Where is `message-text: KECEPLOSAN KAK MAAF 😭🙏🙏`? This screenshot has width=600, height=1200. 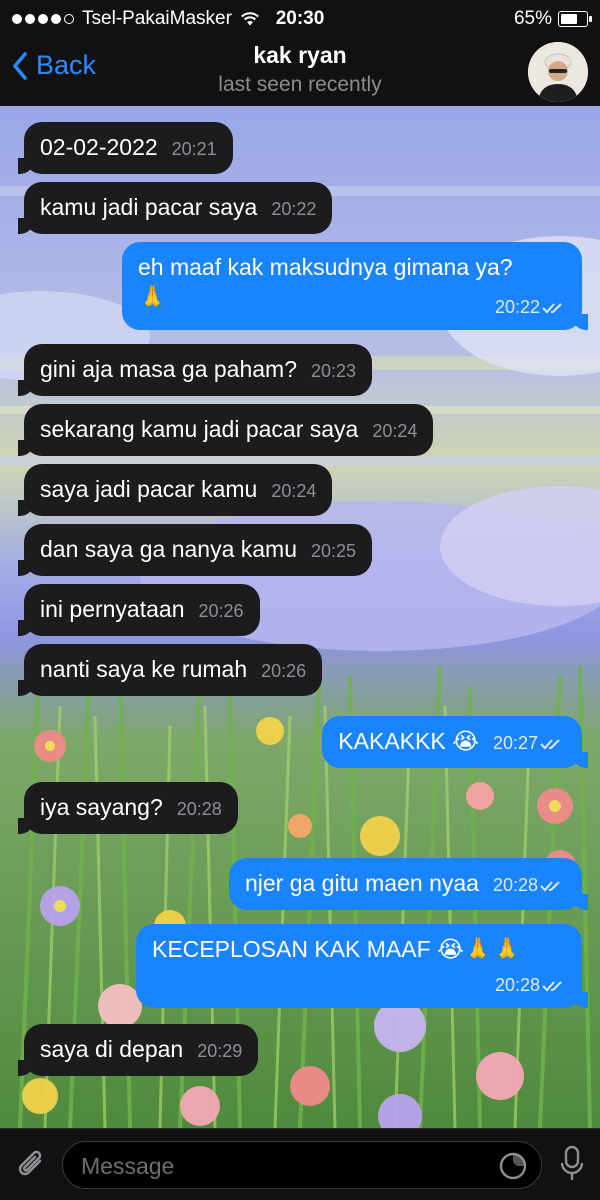
message-text: KECEPLOSAN KAK MAAF 😭🙏🙏 is located at coordinates (337, 949).